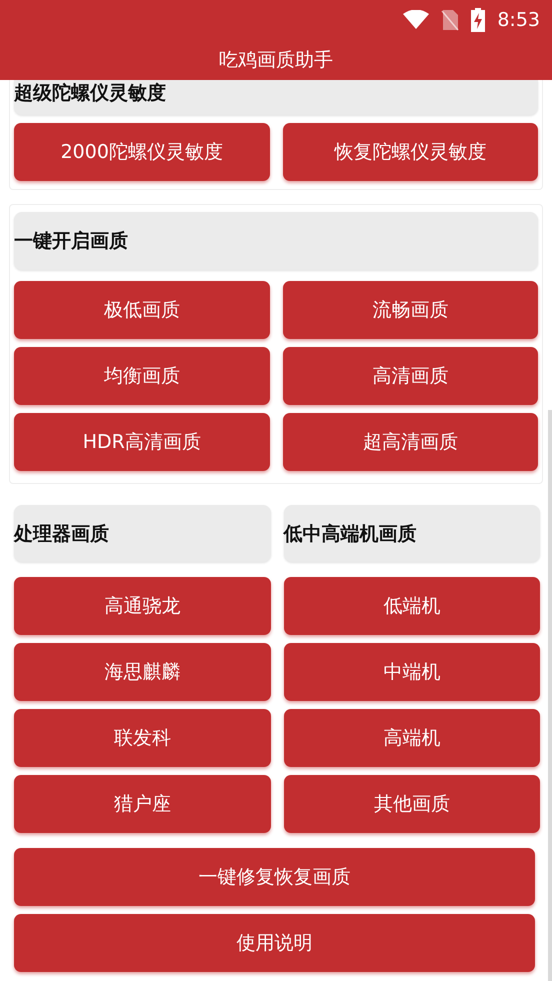 The height and width of the screenshot is (981, 552). Describe the element at coordinates (142, 606) in the screenshot. I see `action-button: 高通骁龙` at that location.